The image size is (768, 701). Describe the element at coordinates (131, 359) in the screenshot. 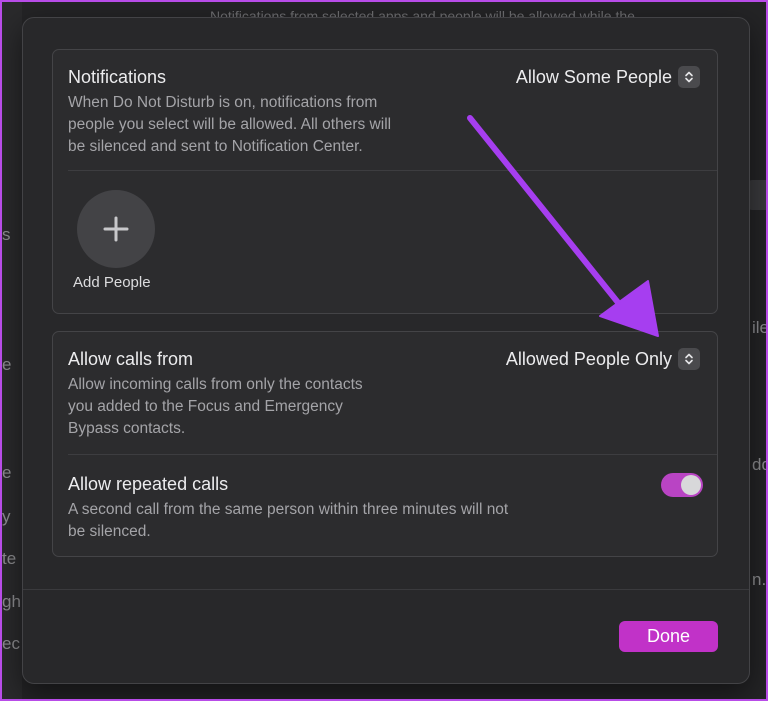

I see `allow-calls-title: Allow calls from` at that location.